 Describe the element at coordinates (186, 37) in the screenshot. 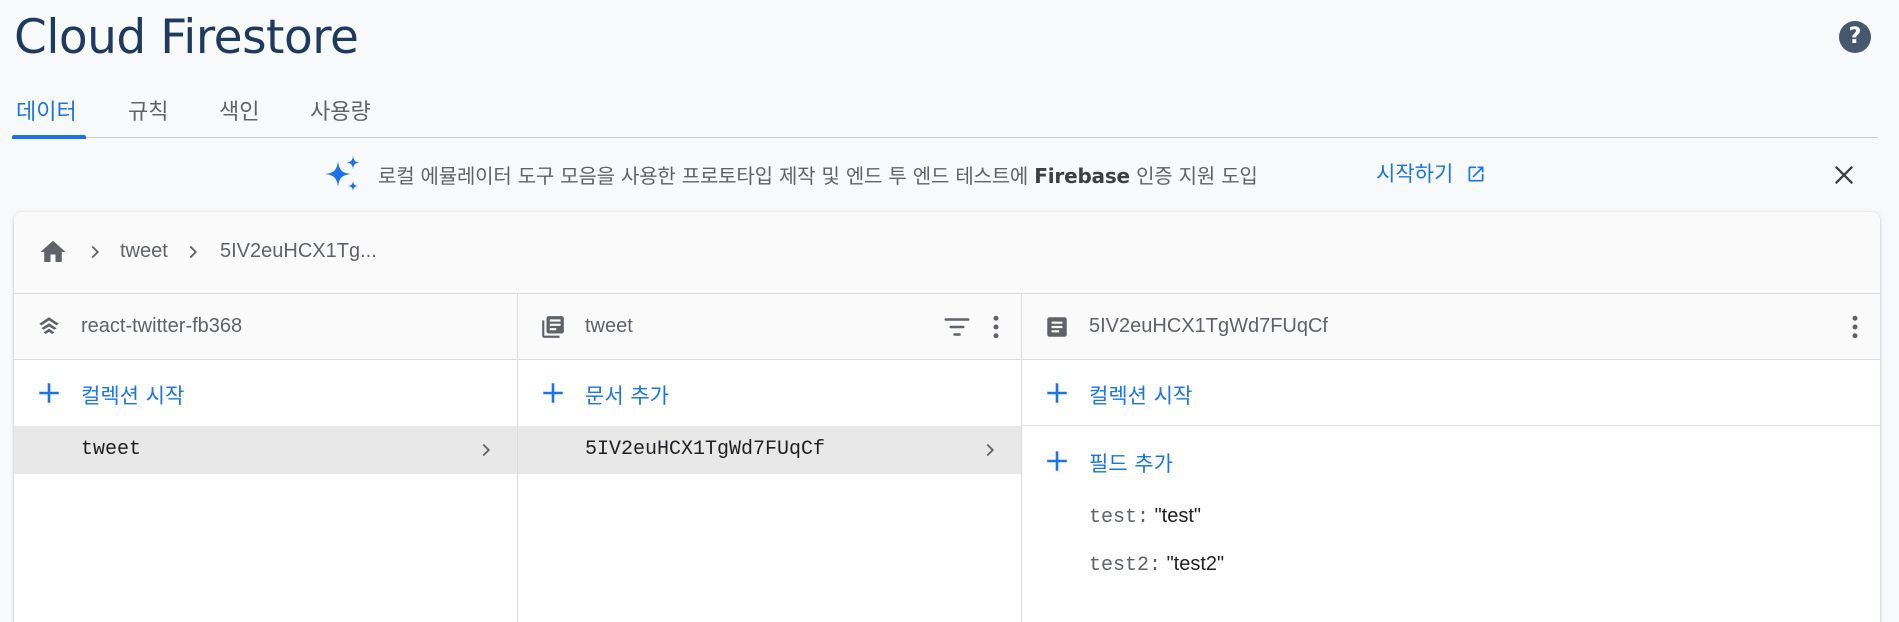

I see `page-title: Cloud Firestore` at that location.